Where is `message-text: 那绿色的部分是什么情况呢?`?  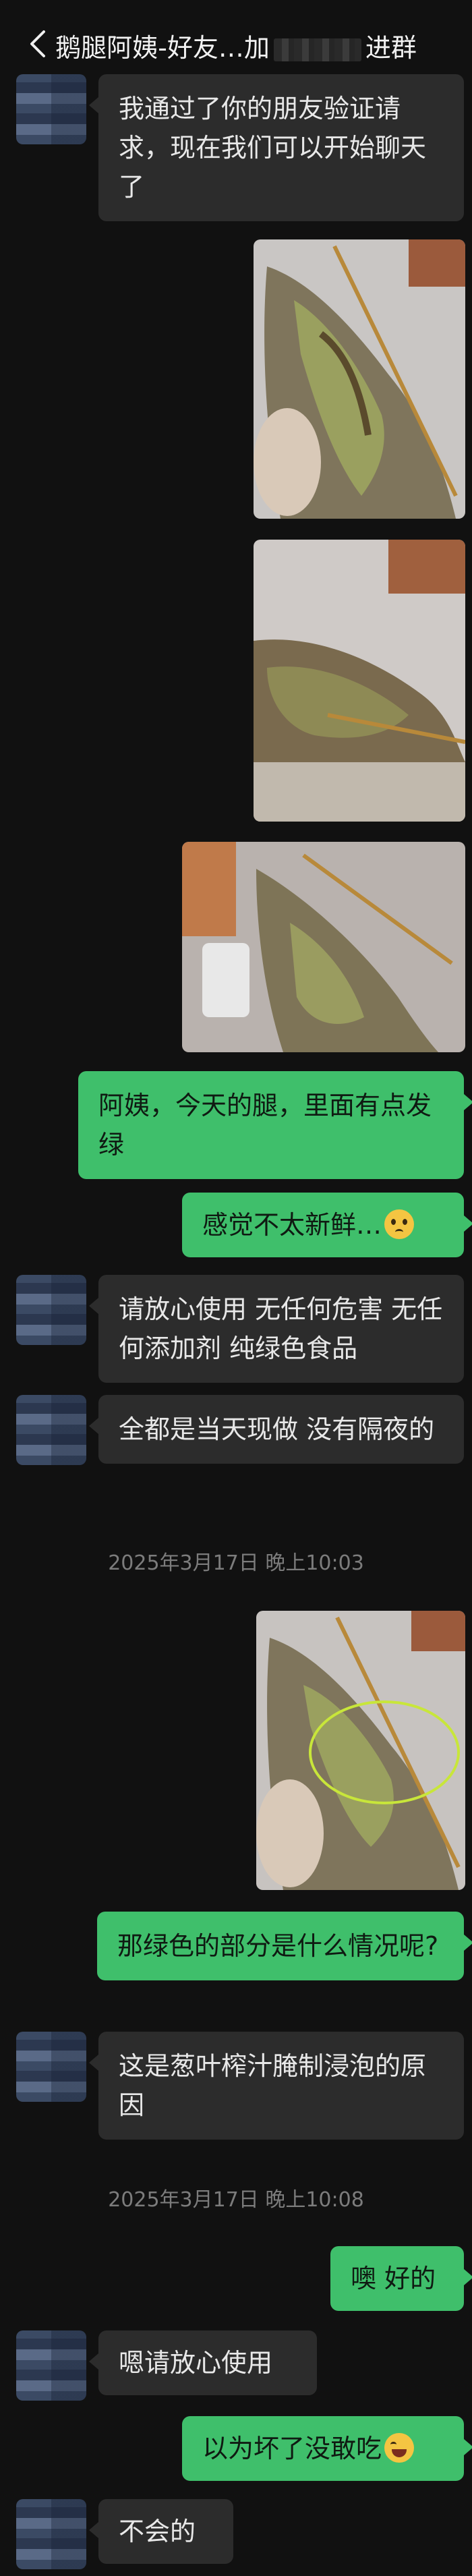 message-text: 那绿色的部分是什么情况呢? is located at coordinates (278, 1946).